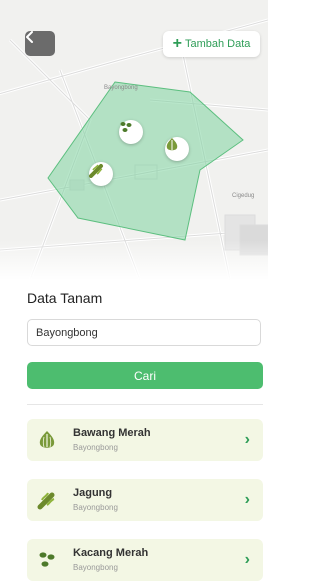 This screenshot has width=320, height=581. What do you see at coordinates (111, 553) in the screenshot?
I see `item-name: Kacang Merah` at bounding box center [111, 553].